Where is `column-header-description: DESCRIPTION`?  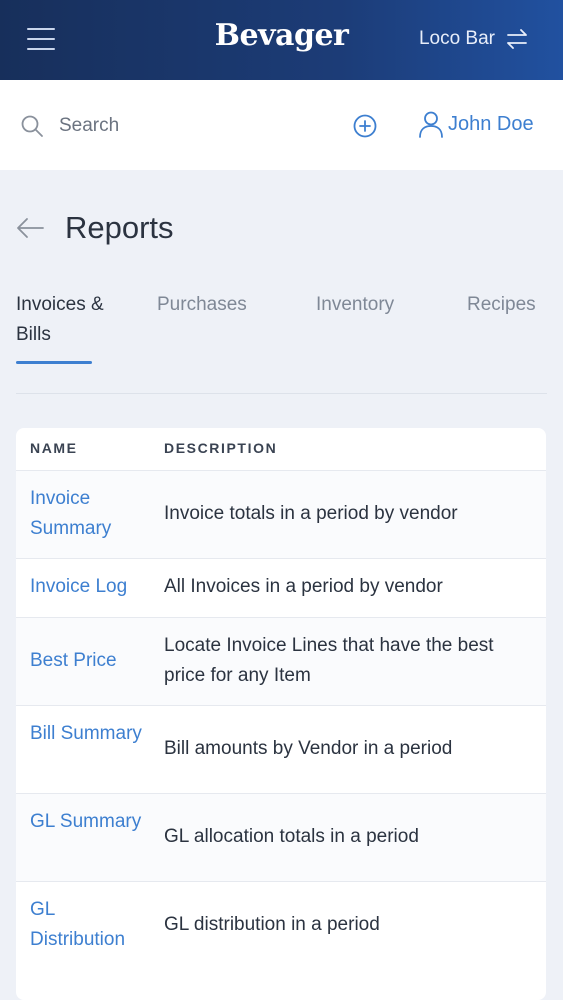
column-header-description: DESCRIPTION is located at coordinates (221, 448).